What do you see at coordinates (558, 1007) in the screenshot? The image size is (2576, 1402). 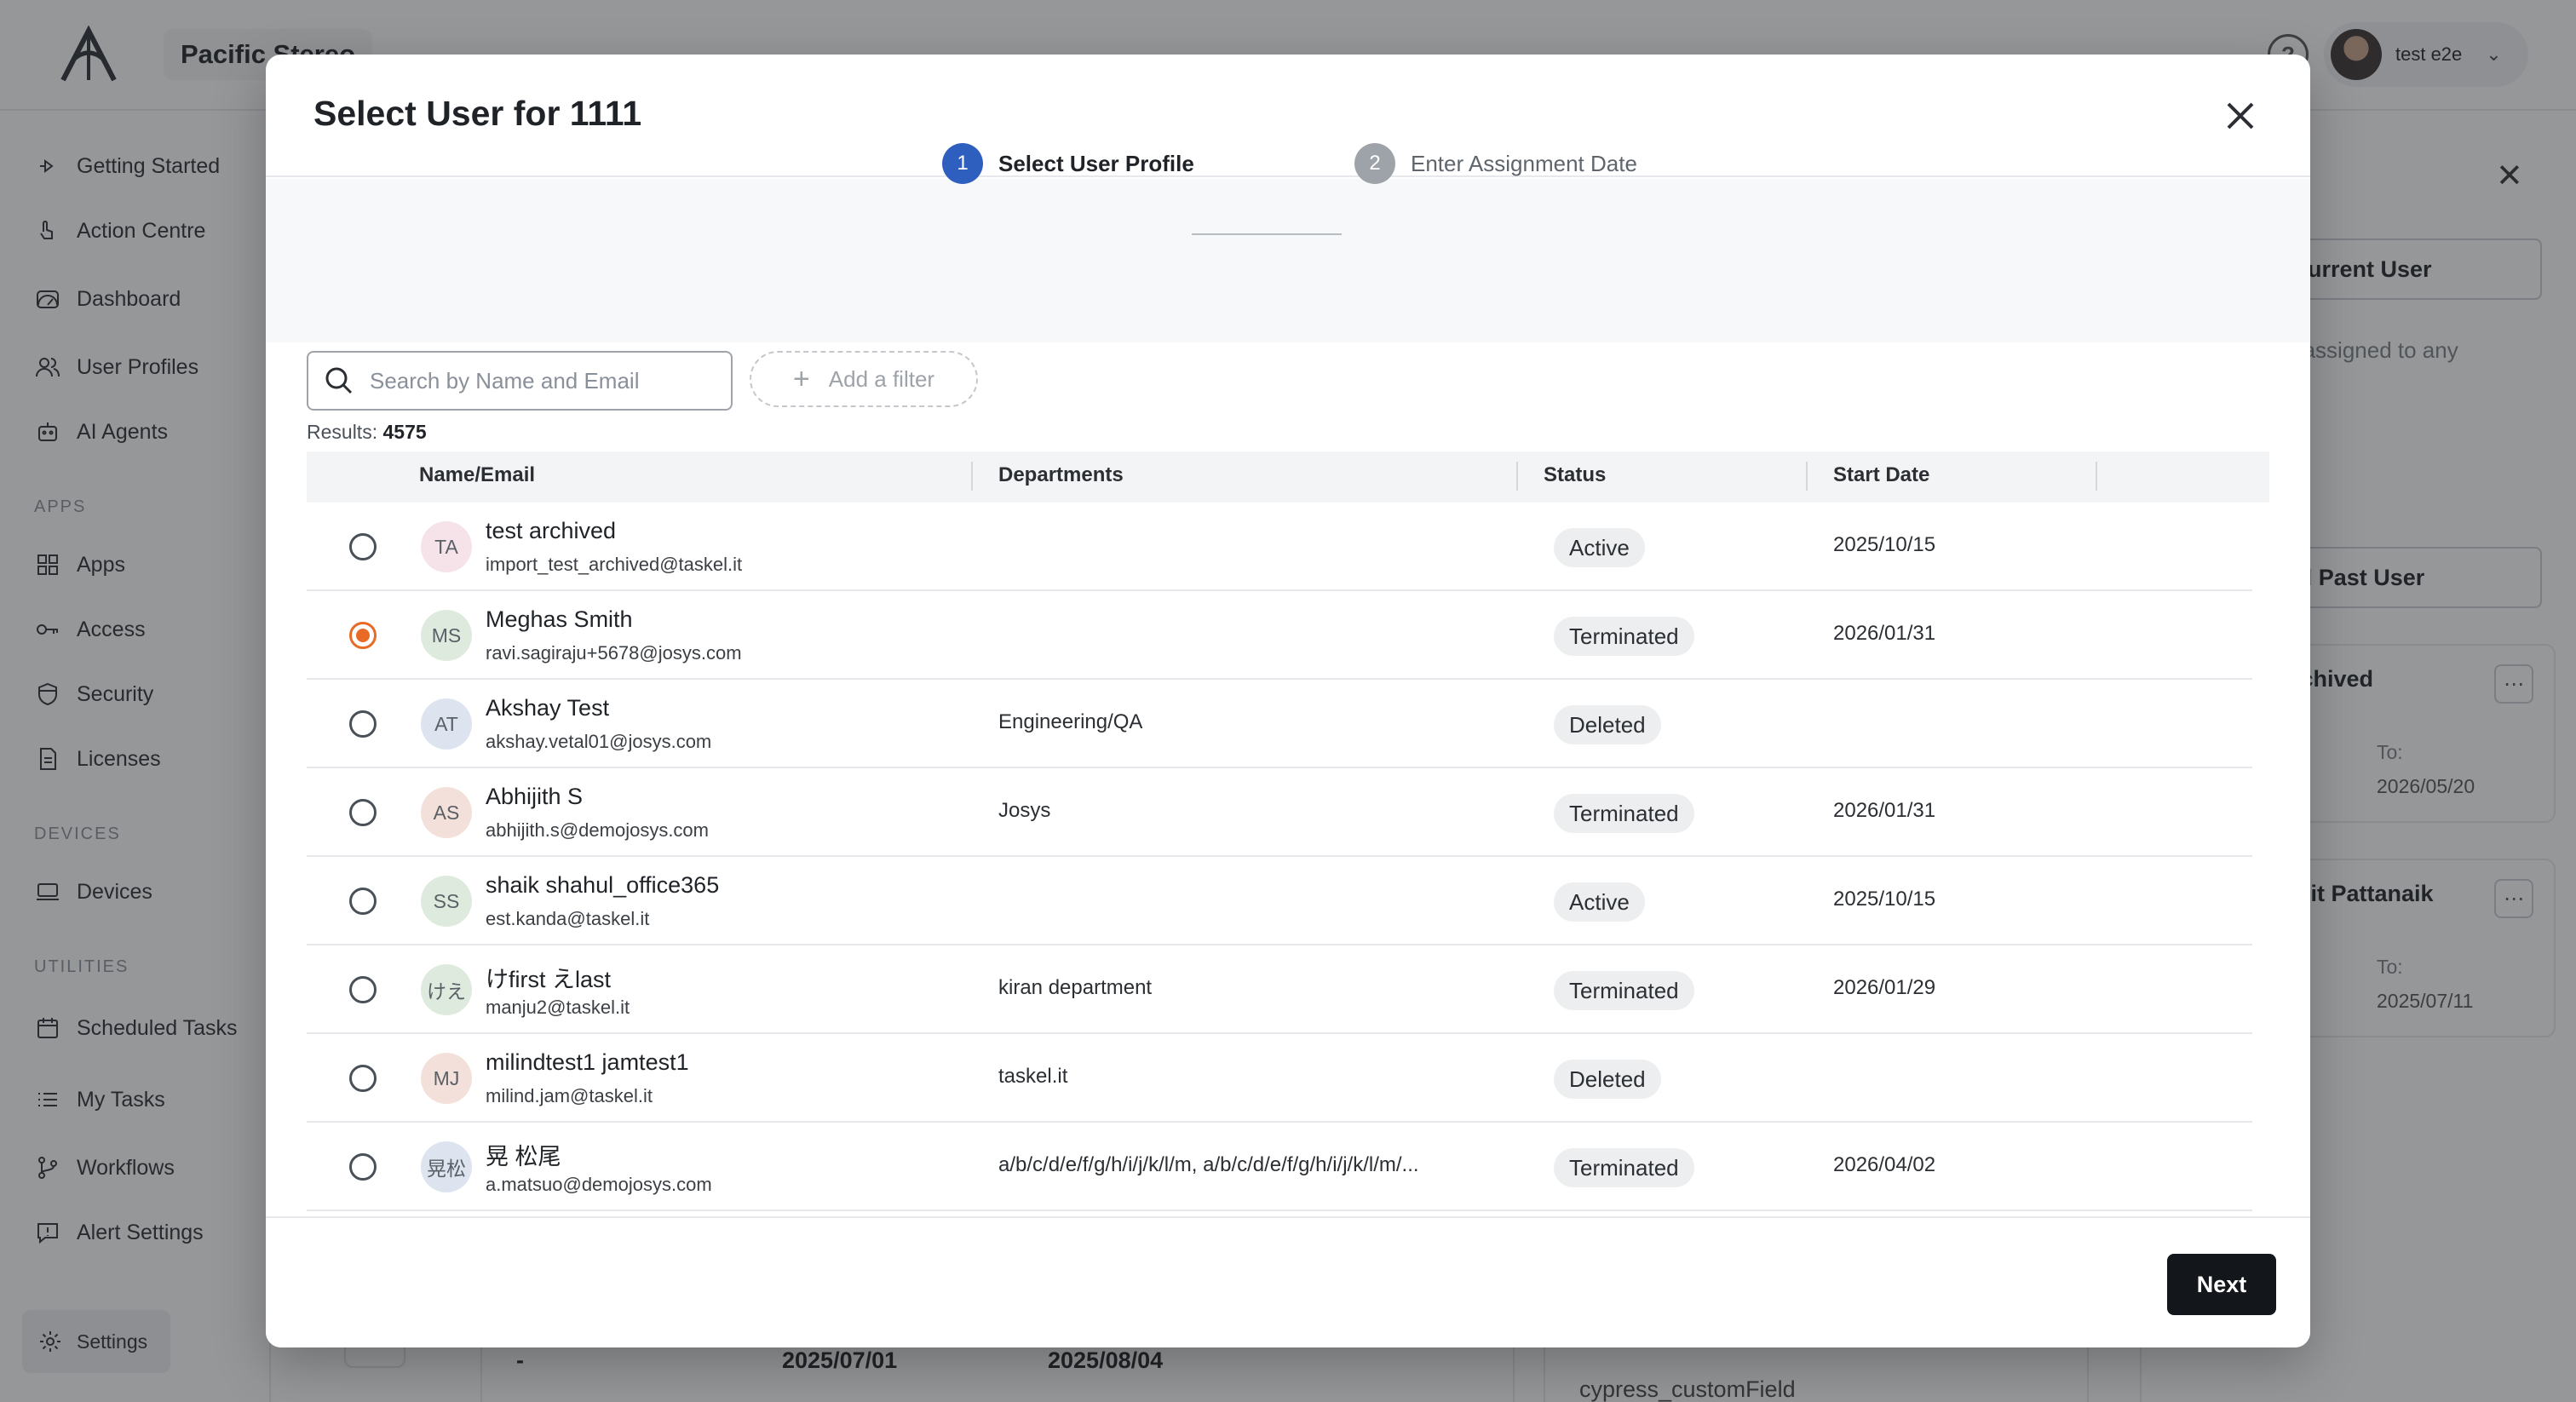 I see `user-email: manju2@taskel.it` at bounding box center [558, 1007].